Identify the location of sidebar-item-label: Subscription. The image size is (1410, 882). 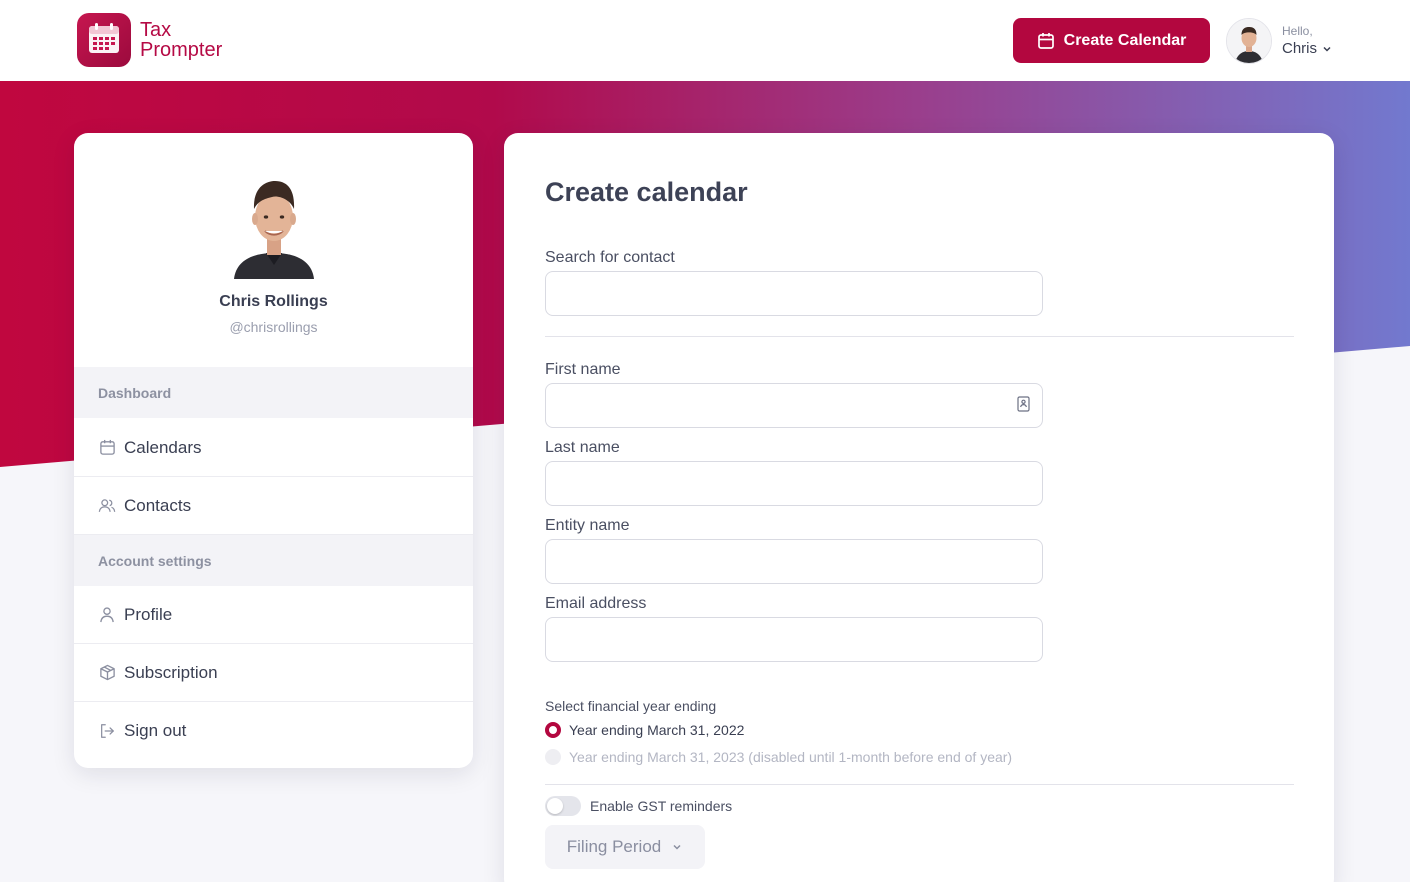
(171, 672).